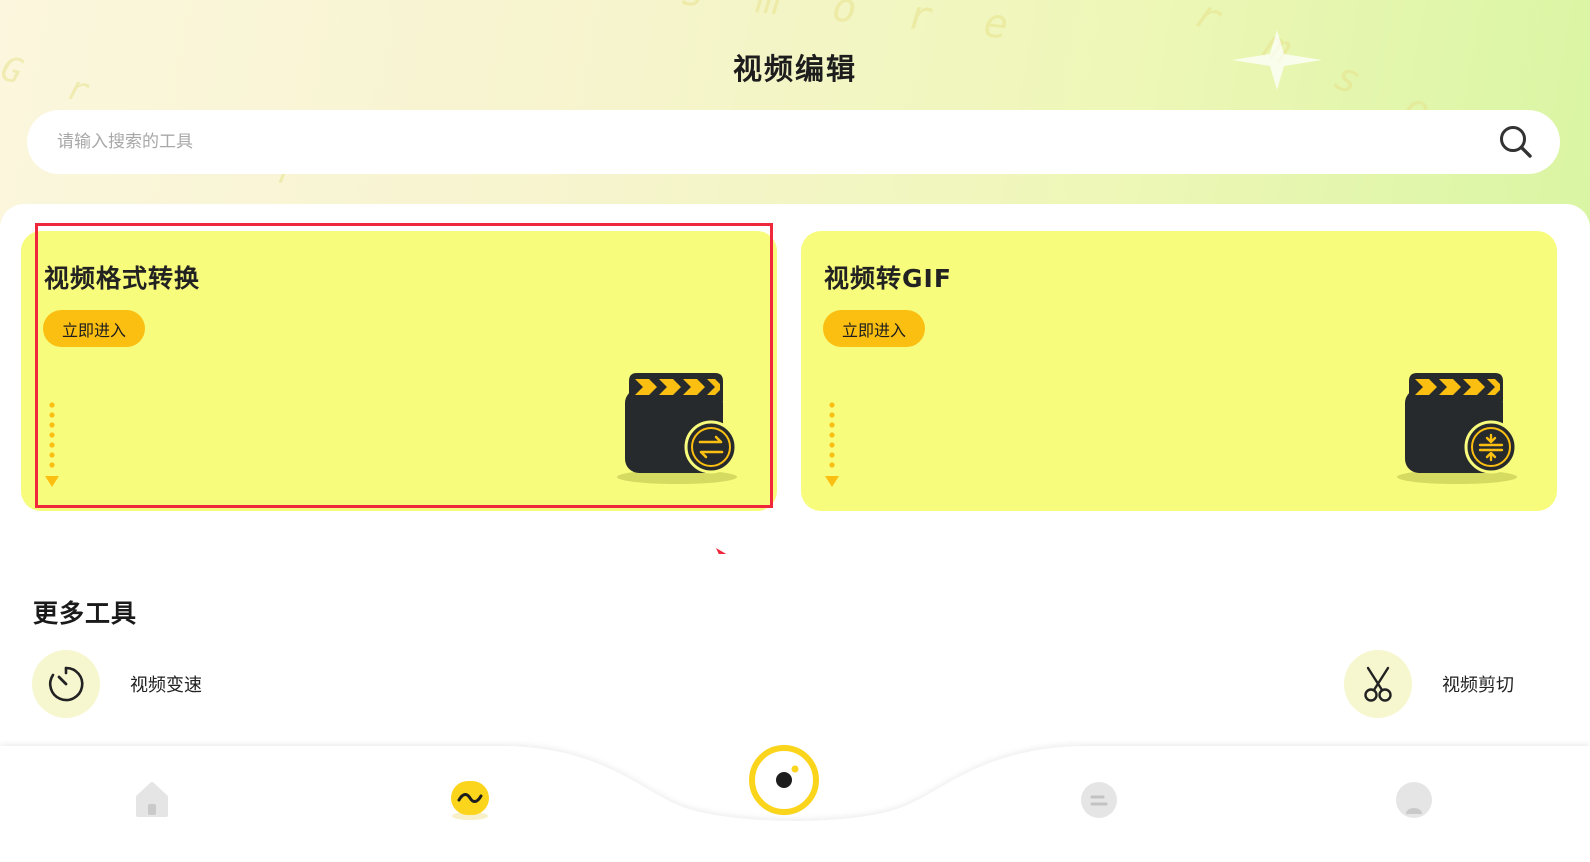 The height and width of the screenshot is (862, 1590). What do you see at coordinates (888, 278) in the screenshot?
I see `card-title: 视频转GIF` at bounding box center [888, 278].